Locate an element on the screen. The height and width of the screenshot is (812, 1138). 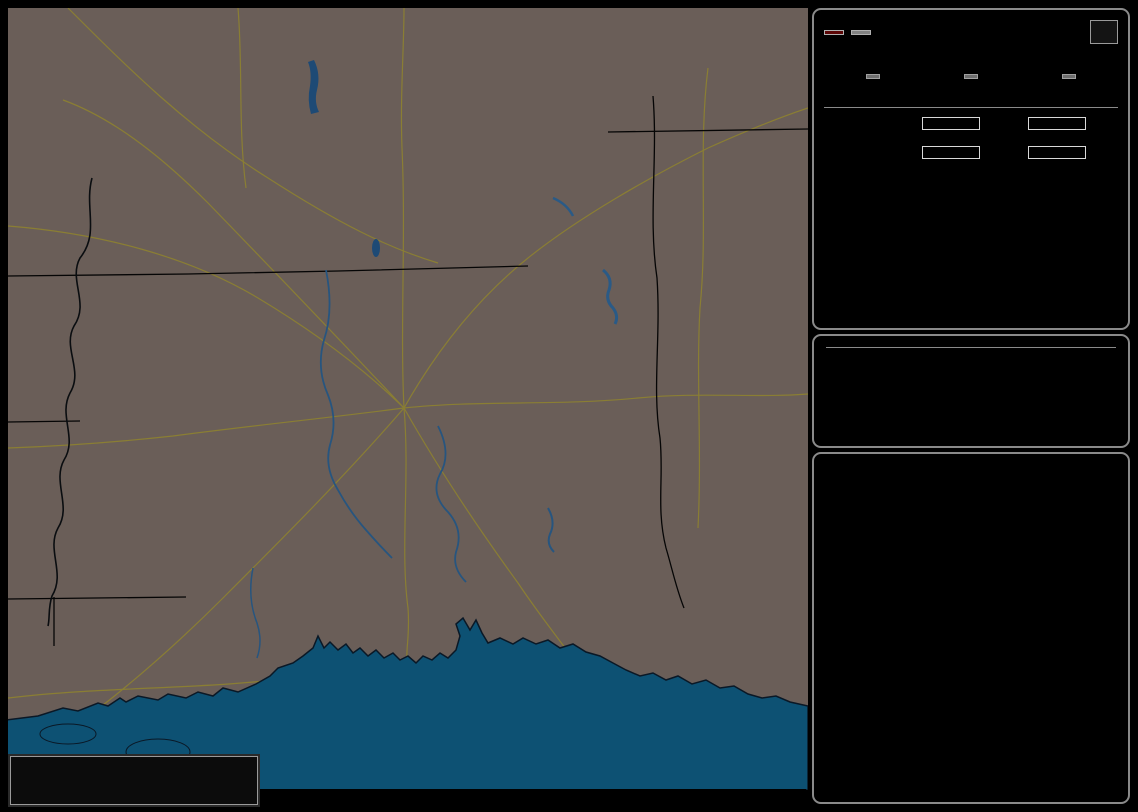
ic-neg-bar is located at coordinates (1057, 152).